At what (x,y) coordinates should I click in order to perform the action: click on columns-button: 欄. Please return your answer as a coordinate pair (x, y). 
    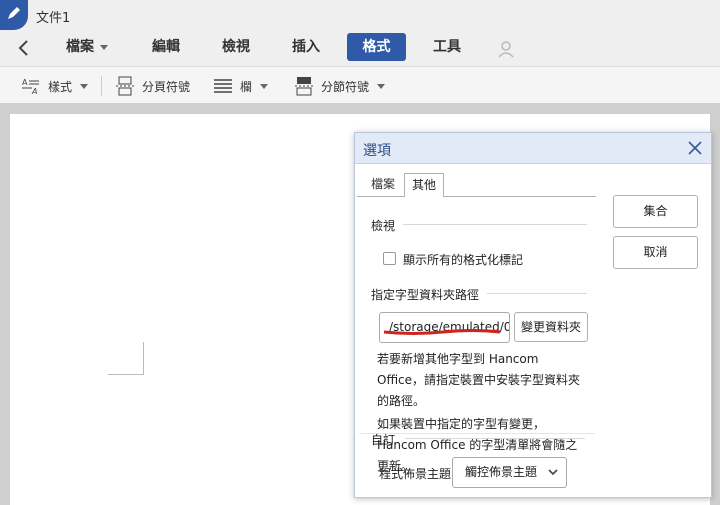
    Looking at the image, I should click on (241, 86).